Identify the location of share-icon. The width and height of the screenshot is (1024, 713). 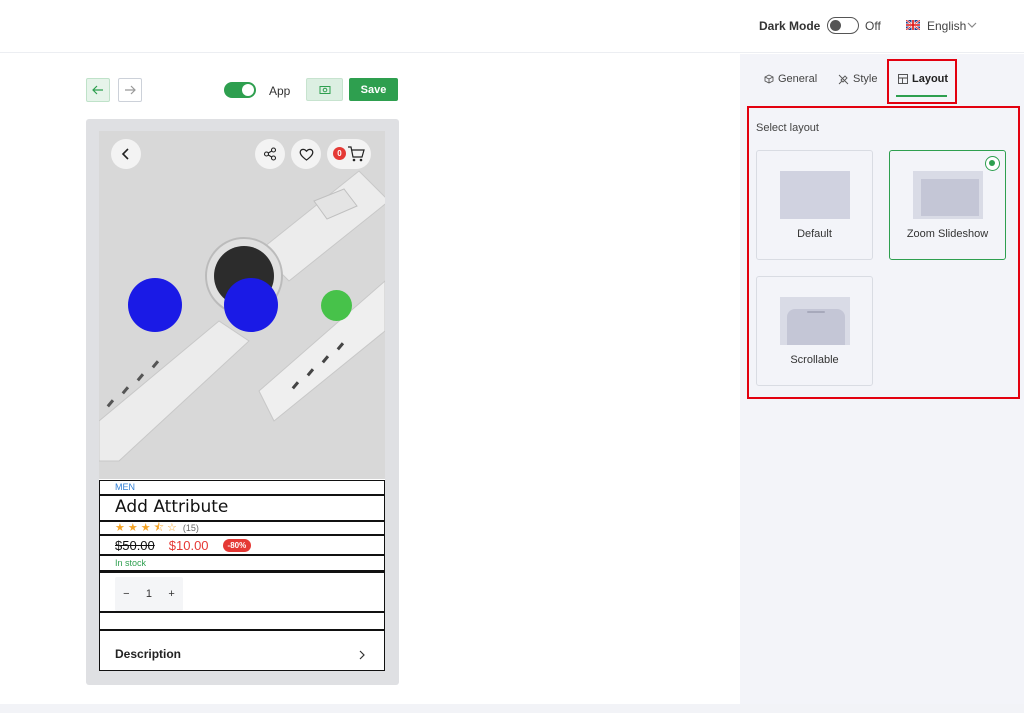
(270, 154).